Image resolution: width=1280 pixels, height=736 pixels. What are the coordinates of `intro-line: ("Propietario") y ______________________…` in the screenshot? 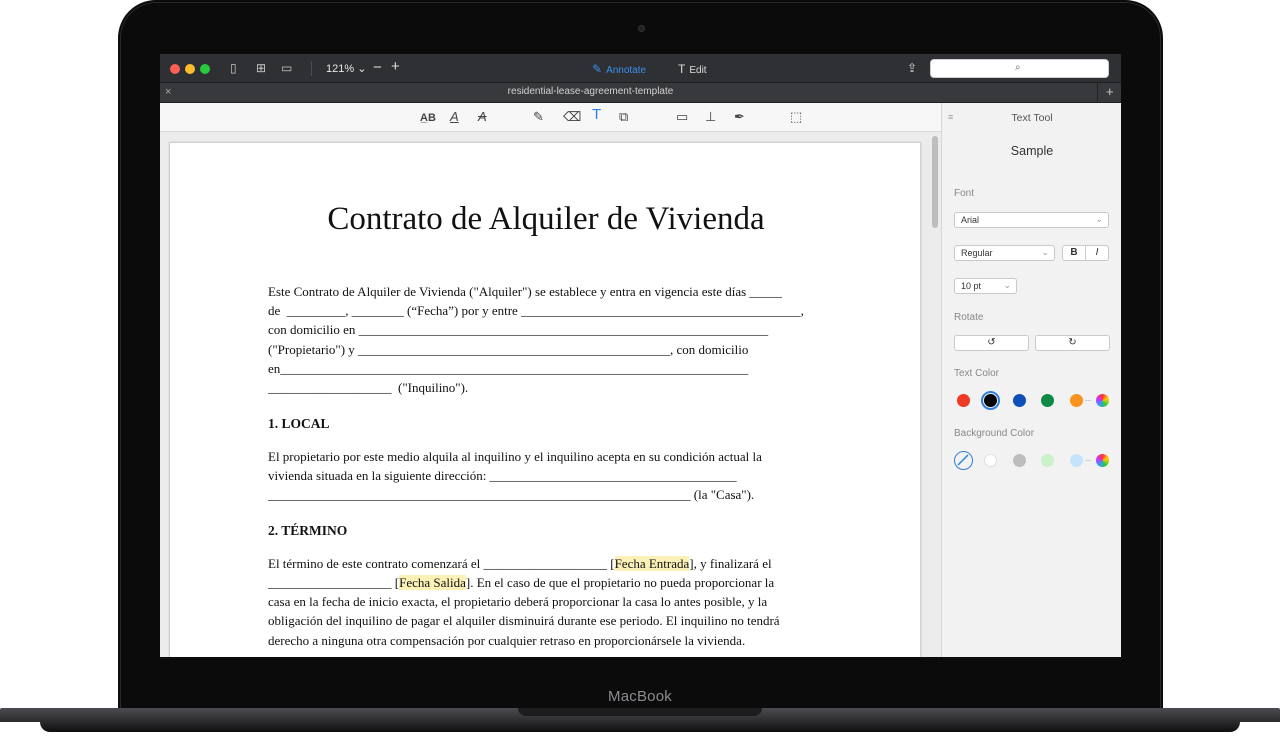 It's located at (508, 349).